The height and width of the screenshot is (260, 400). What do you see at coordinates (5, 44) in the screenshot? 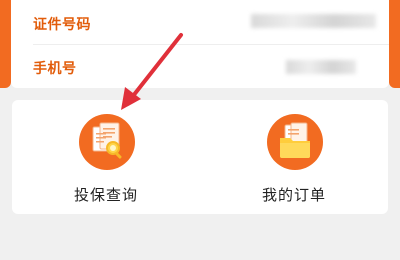
I see `accent-bar-left` at bounding box center [5, 44].